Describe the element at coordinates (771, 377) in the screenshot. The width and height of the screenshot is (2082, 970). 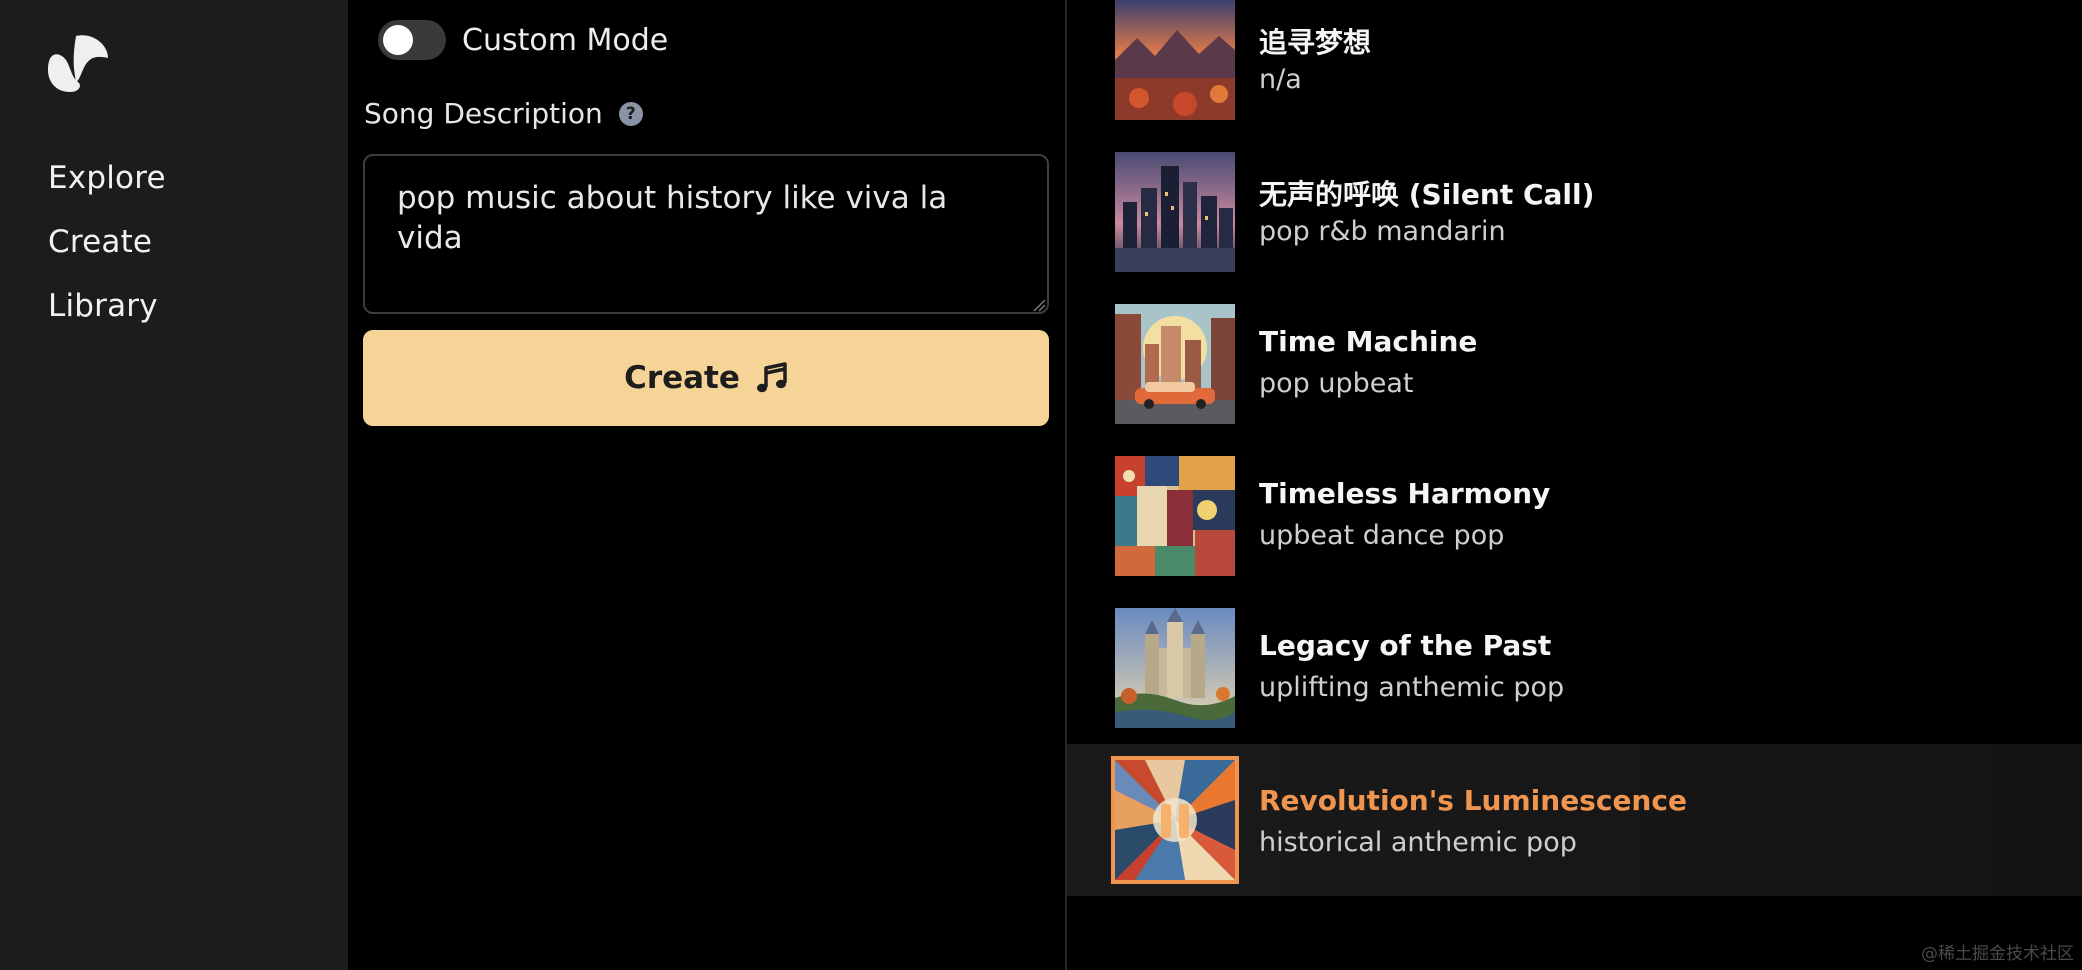
I see `music-note-icon` at that location.